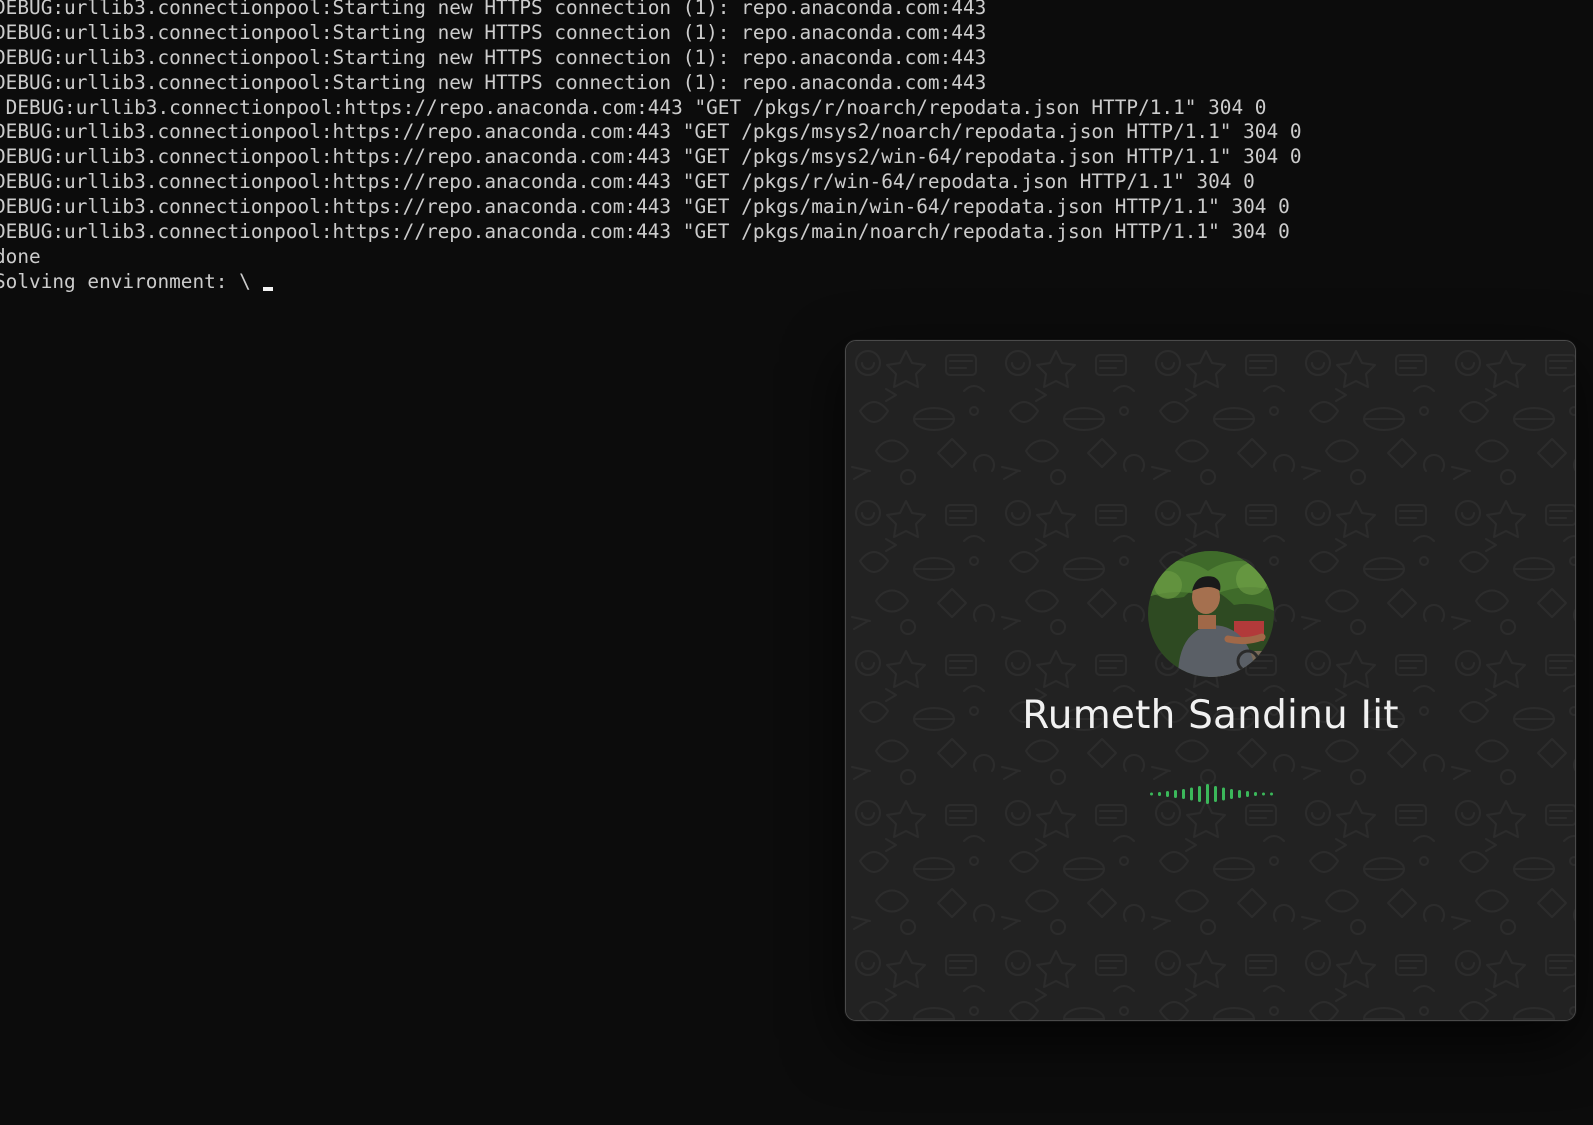 The width and height of the screenshot is (1593, 1125). I want to click on prompt-text: Solving environment: \, so click(125, 281).